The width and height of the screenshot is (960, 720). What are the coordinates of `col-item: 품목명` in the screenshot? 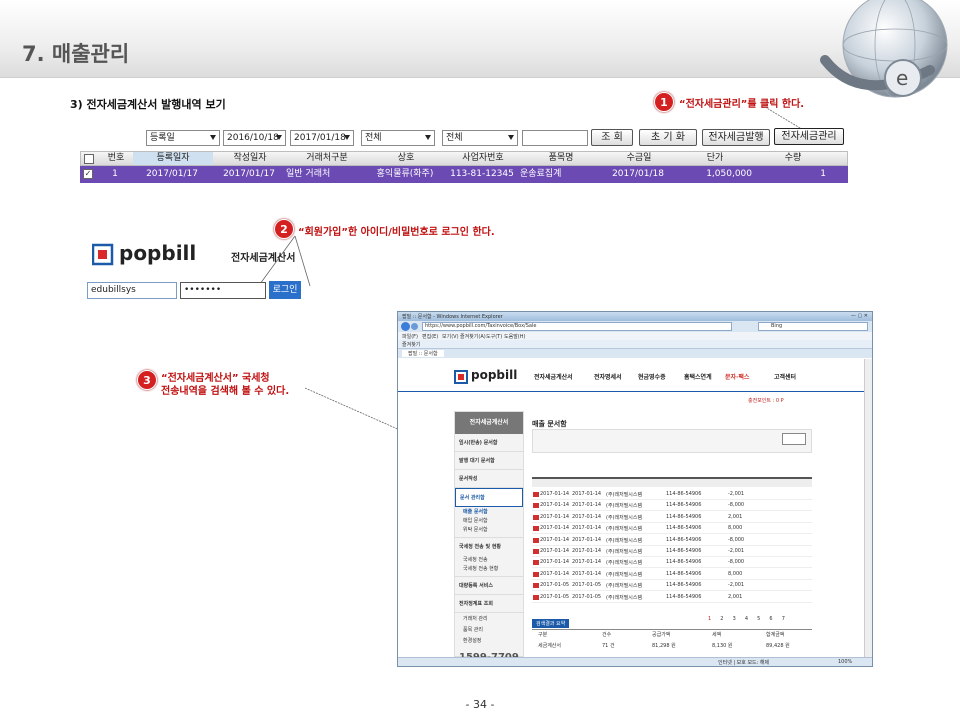 It's located at (561, 158).